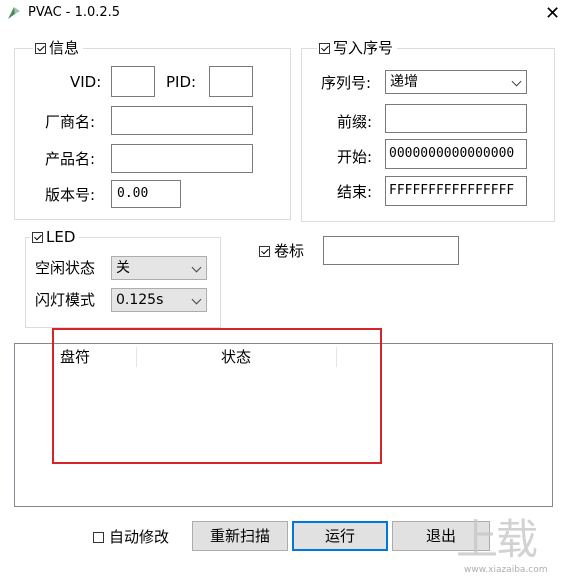 The height and width of the screenshot is (577, 570). What do you see at coordinates (139, 537) in the screenshot?
I see `auto-fix-label: 自动修改` at bounding box center [139, 537].